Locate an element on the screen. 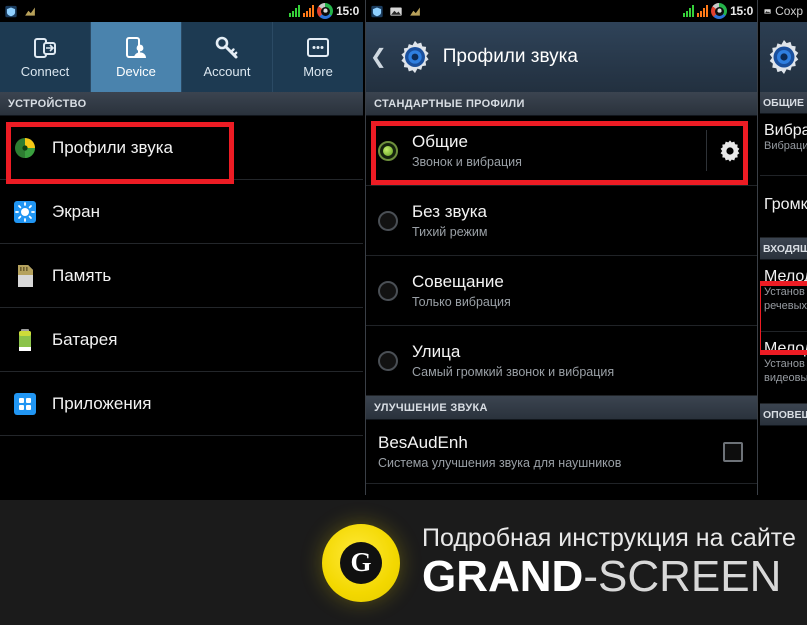  right-row-ringtone-call-subtitle-1: Установ is located at coordinates (784, 292).